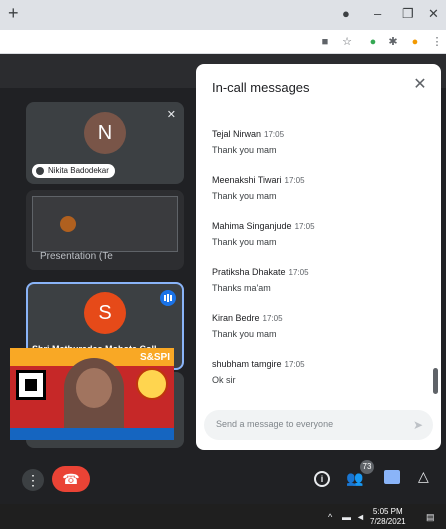 The image size is (446, 529). Describe the element at coordinates (423, 476) in the screenshot. I see `activities-icon: △` at that location.